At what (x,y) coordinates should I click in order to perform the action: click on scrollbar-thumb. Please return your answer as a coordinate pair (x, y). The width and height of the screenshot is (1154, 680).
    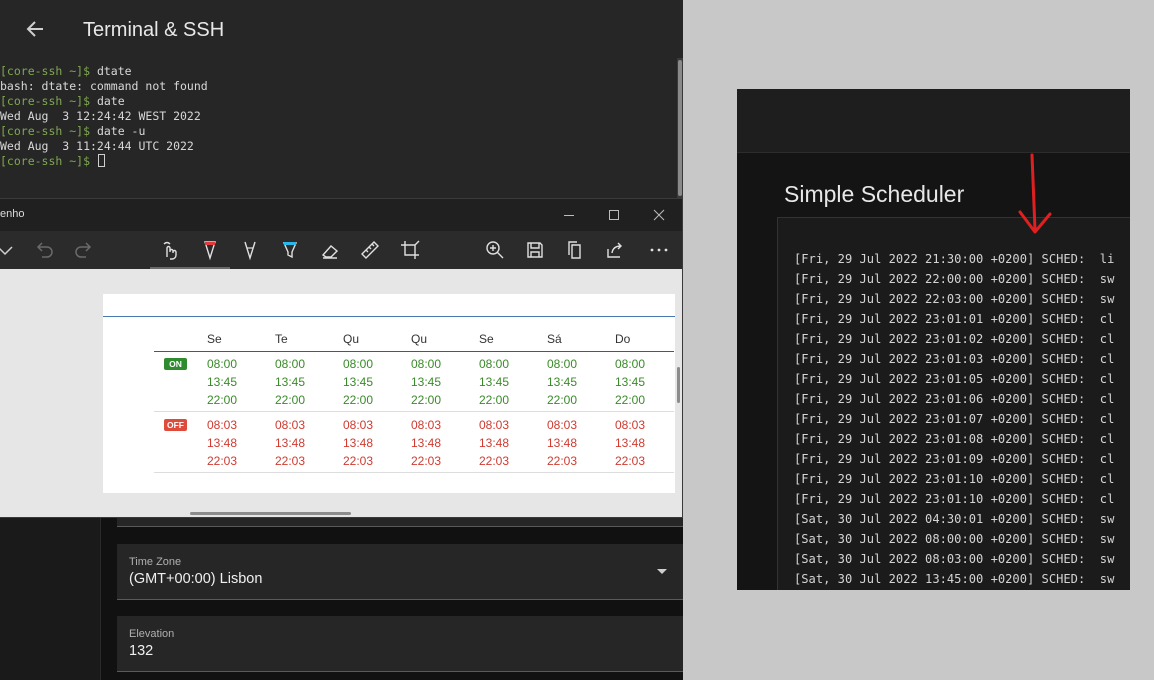
    Looking at the image, I should click on (680, 128).